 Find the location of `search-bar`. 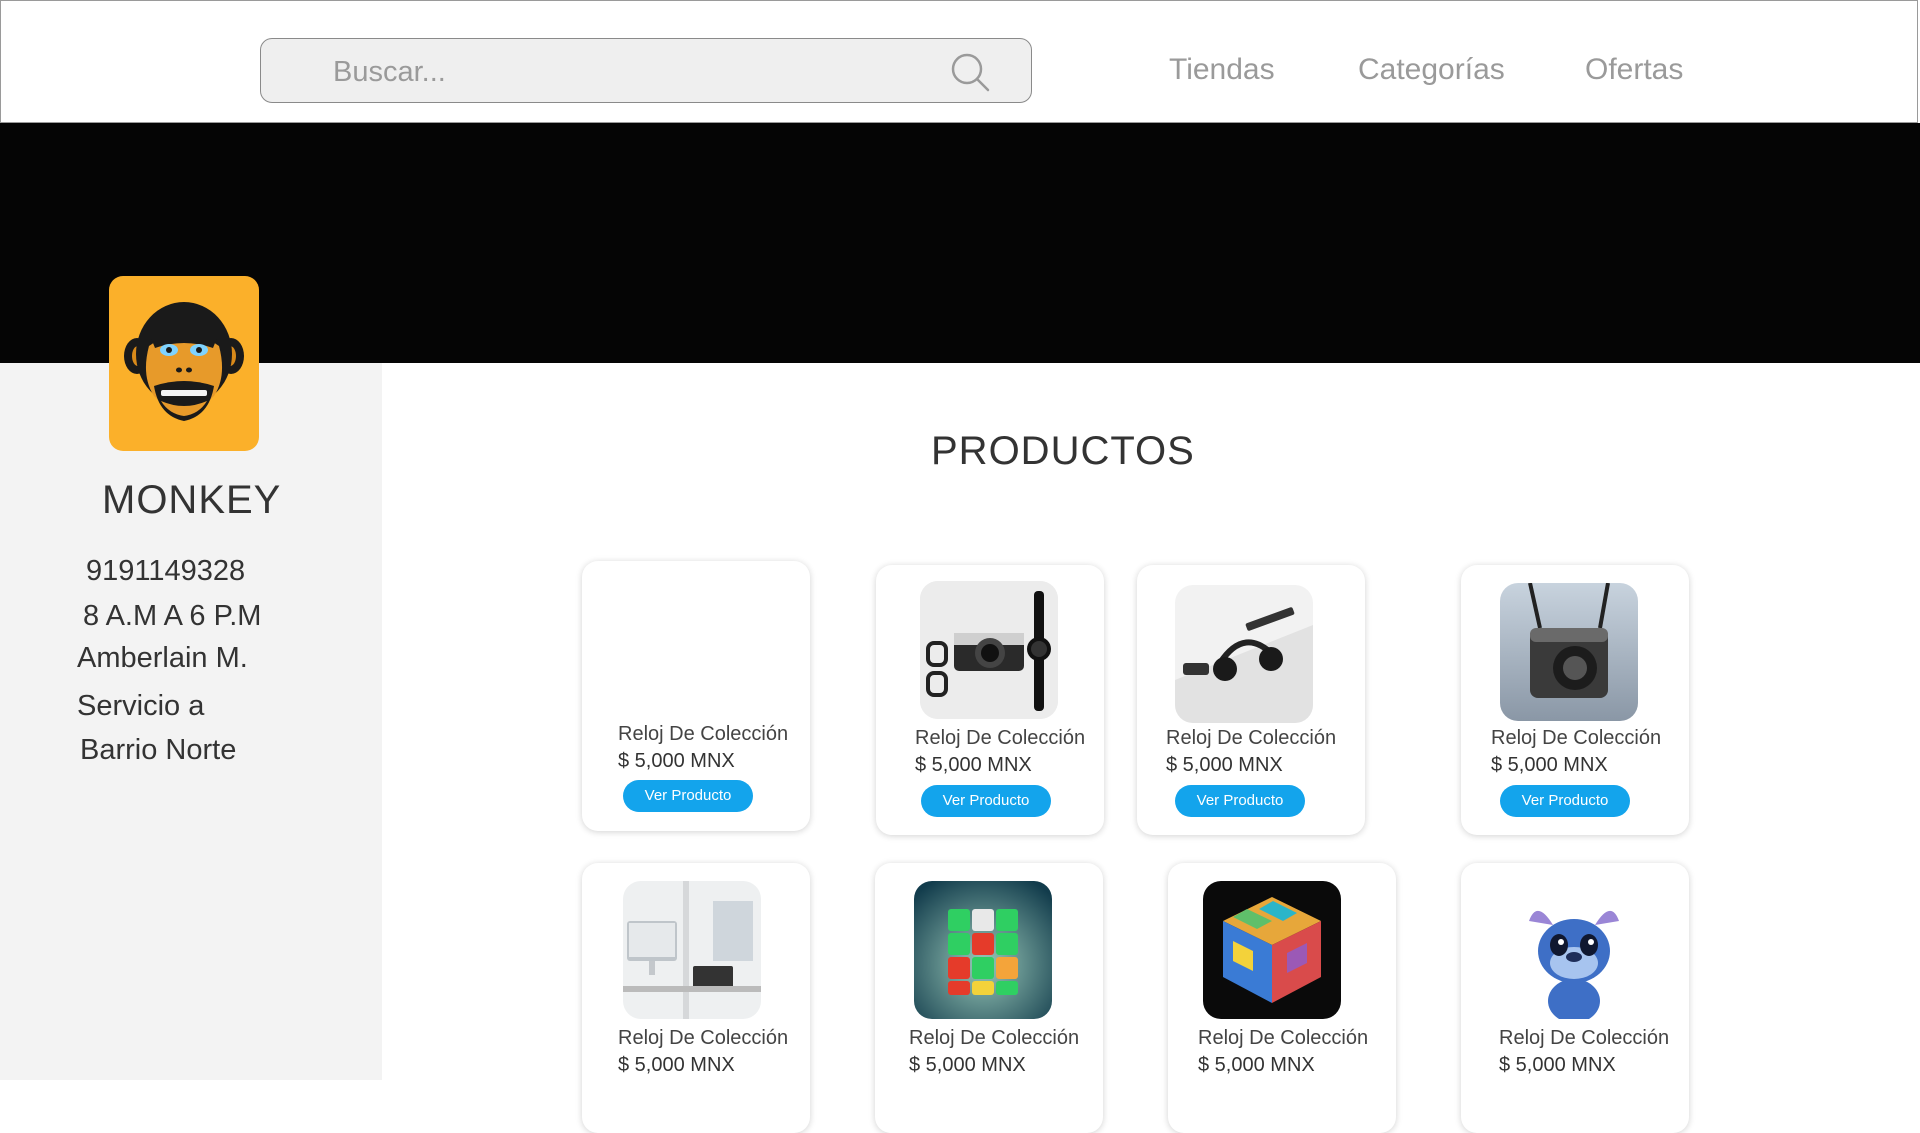

search-bar is located at coordinates (646, 70).